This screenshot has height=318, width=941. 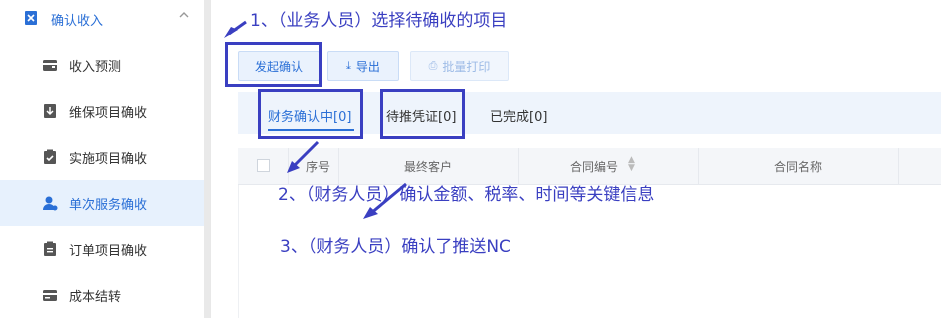 I want to click on sidebar-item-maintenance-confirm: 维保项目确收, so click(x=105, y=111).